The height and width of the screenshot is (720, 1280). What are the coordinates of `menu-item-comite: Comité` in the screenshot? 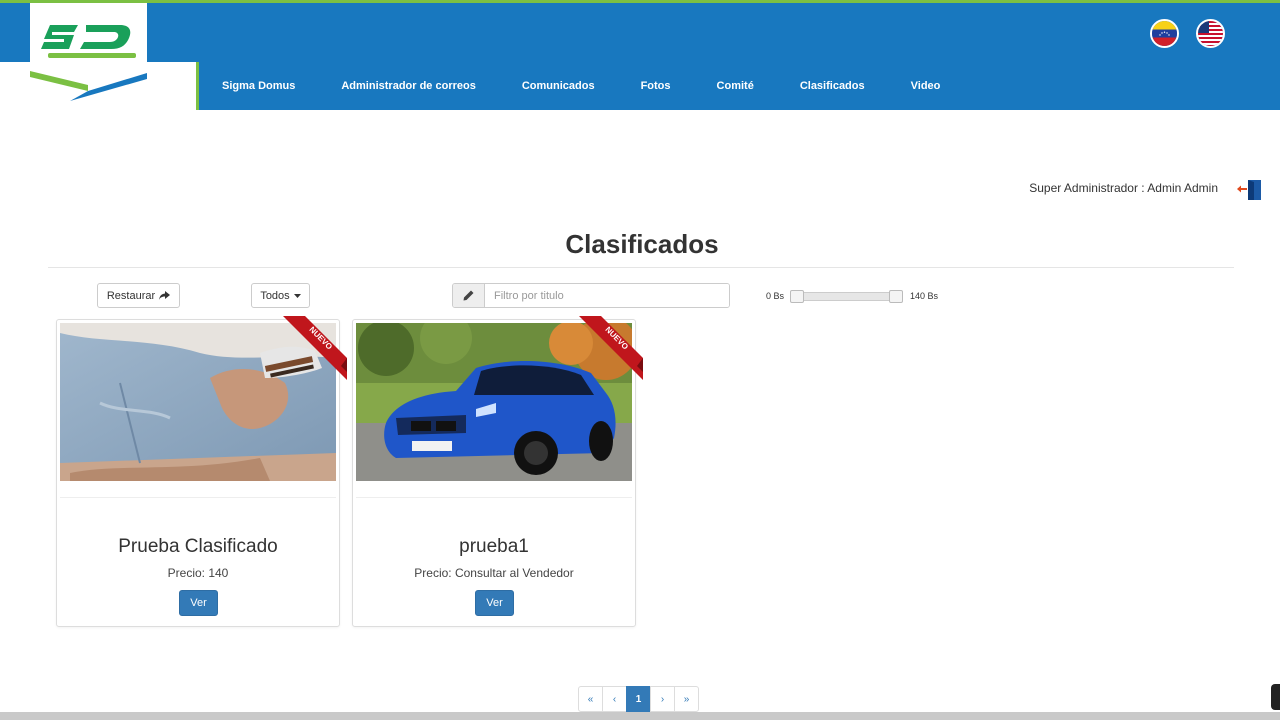 It's located at (735, 86).